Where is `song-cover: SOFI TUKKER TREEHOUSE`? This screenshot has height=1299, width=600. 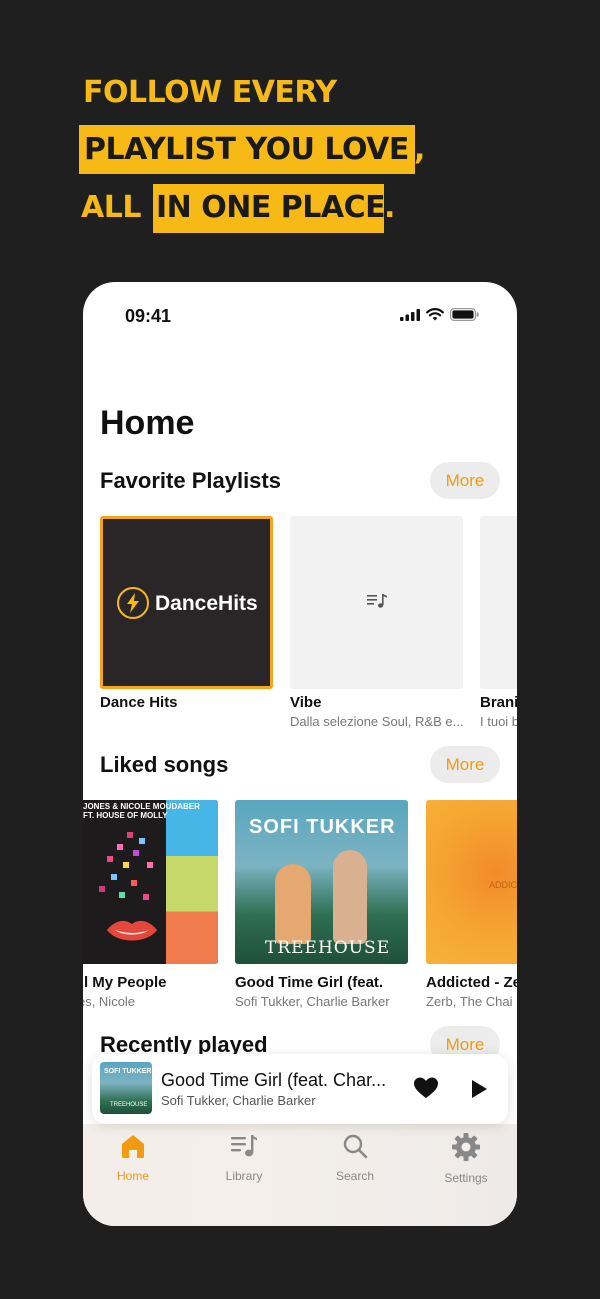
song-cover: SOFI TUKKER TREEHOUSE is located at coordinates (321, 882).